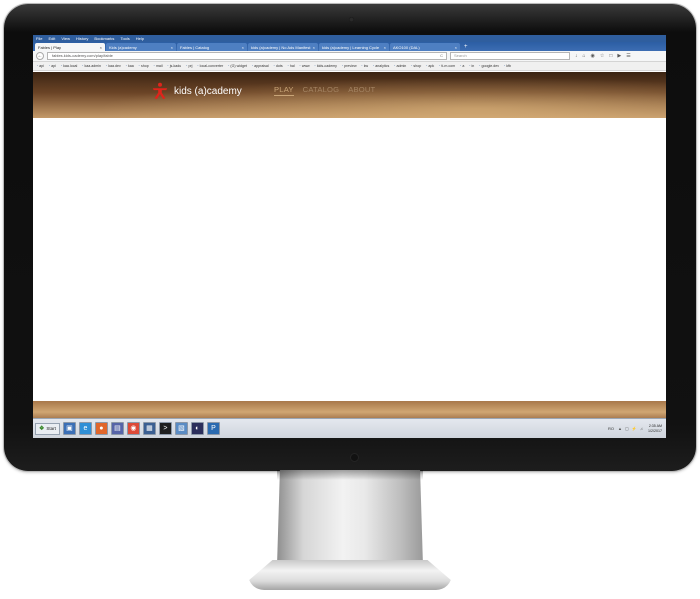 The height and width of the screenshot is (599, 700). Describe the element at coordinates (65, 38) in the screenshot. I see `menu-view: View` at that location.